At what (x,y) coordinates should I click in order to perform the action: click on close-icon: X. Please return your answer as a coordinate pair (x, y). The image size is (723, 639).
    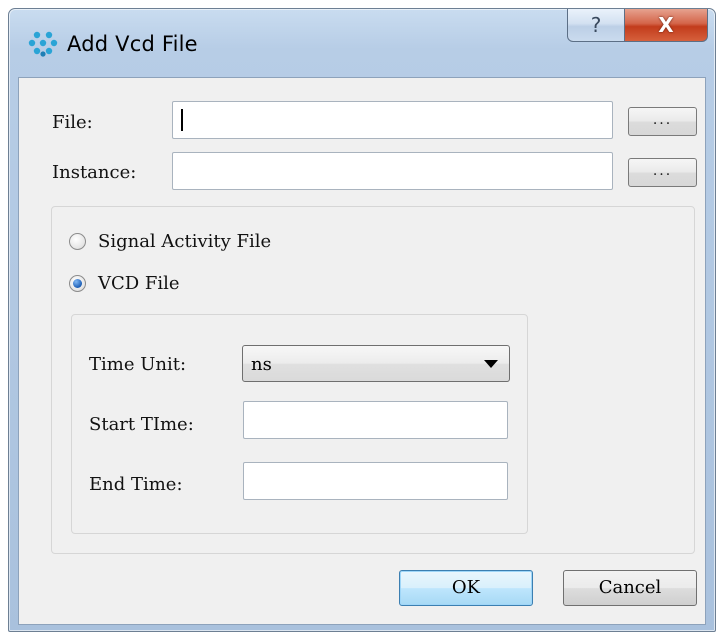
    Looking at the image, I should click on (666, 25).